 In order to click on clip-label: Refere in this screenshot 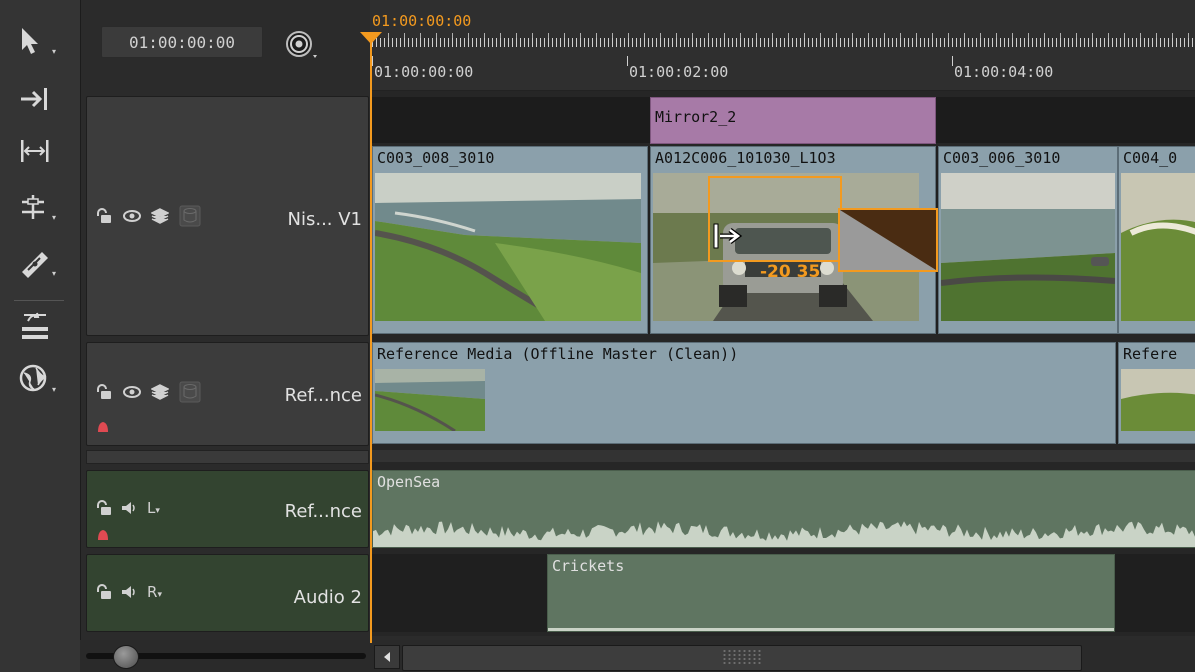, I will do `click(1150, 354)`.